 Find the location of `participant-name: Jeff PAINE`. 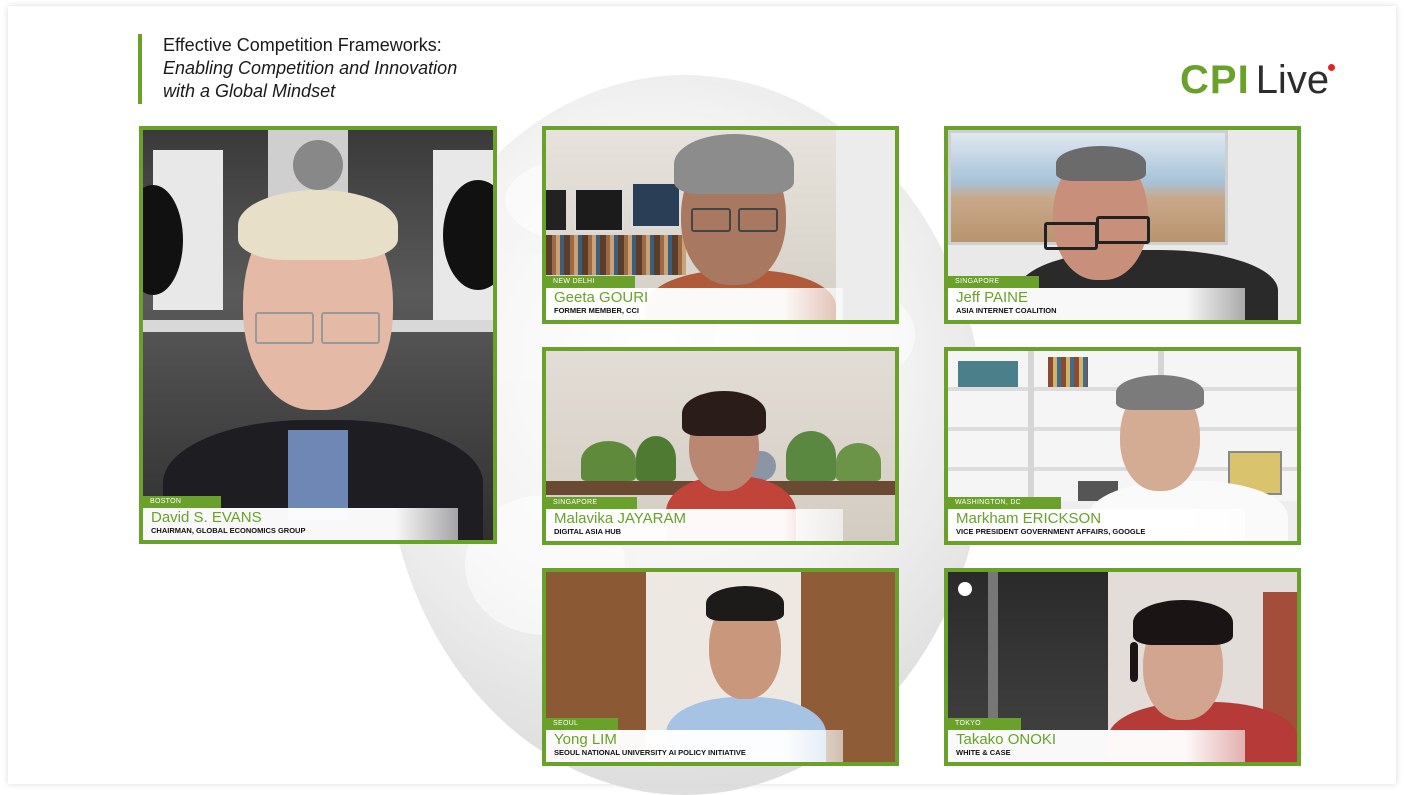

participant-name: Jeff PAINE is located at coordinates (992, 297).